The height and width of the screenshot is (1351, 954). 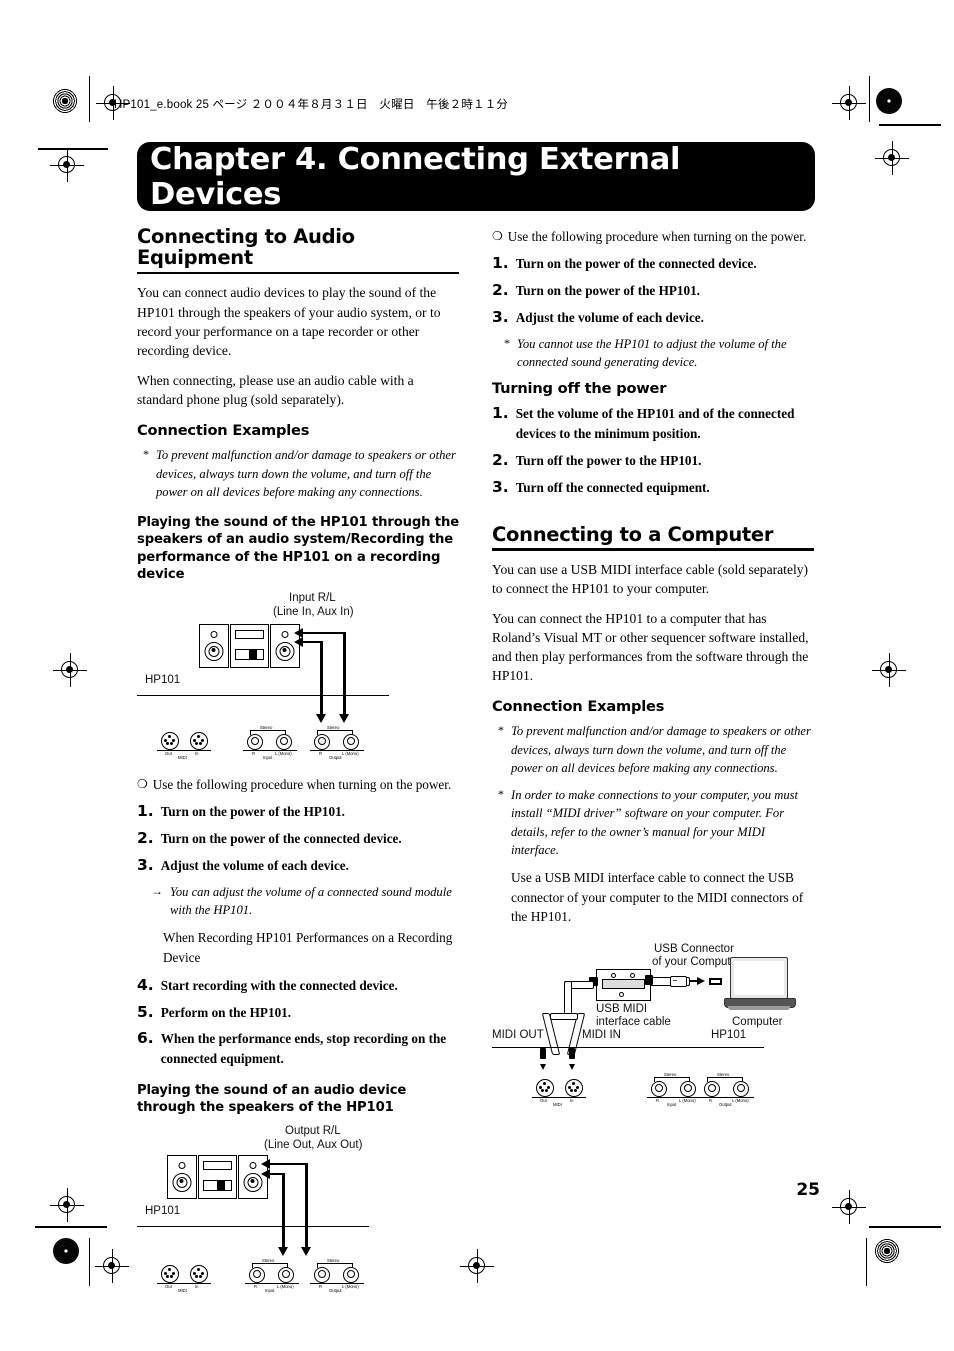 I want to click on cable-right-horizontal, so click(x=287, y=1164).